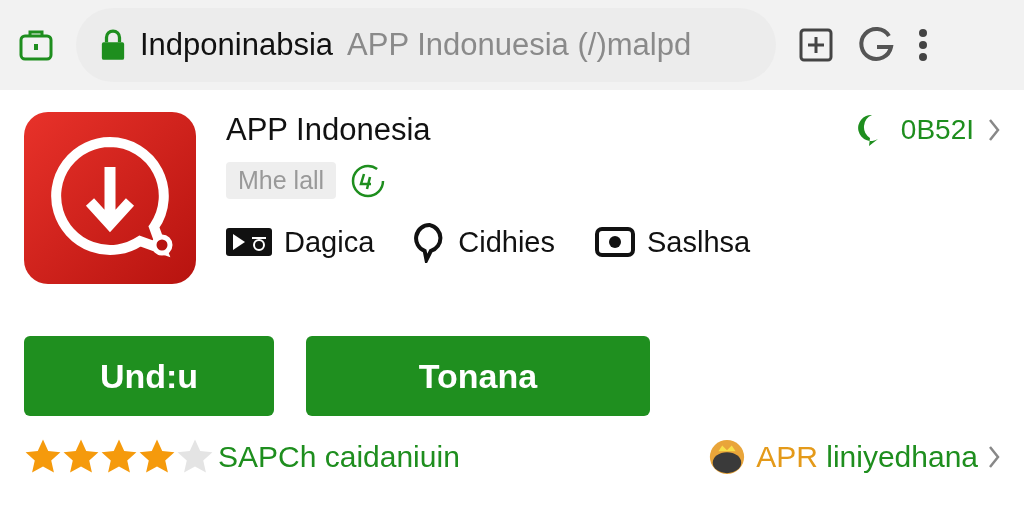 Image resolution: width=1024 pixels, height=512 pixels. I want to click on camera-icon, so click(615, 242).